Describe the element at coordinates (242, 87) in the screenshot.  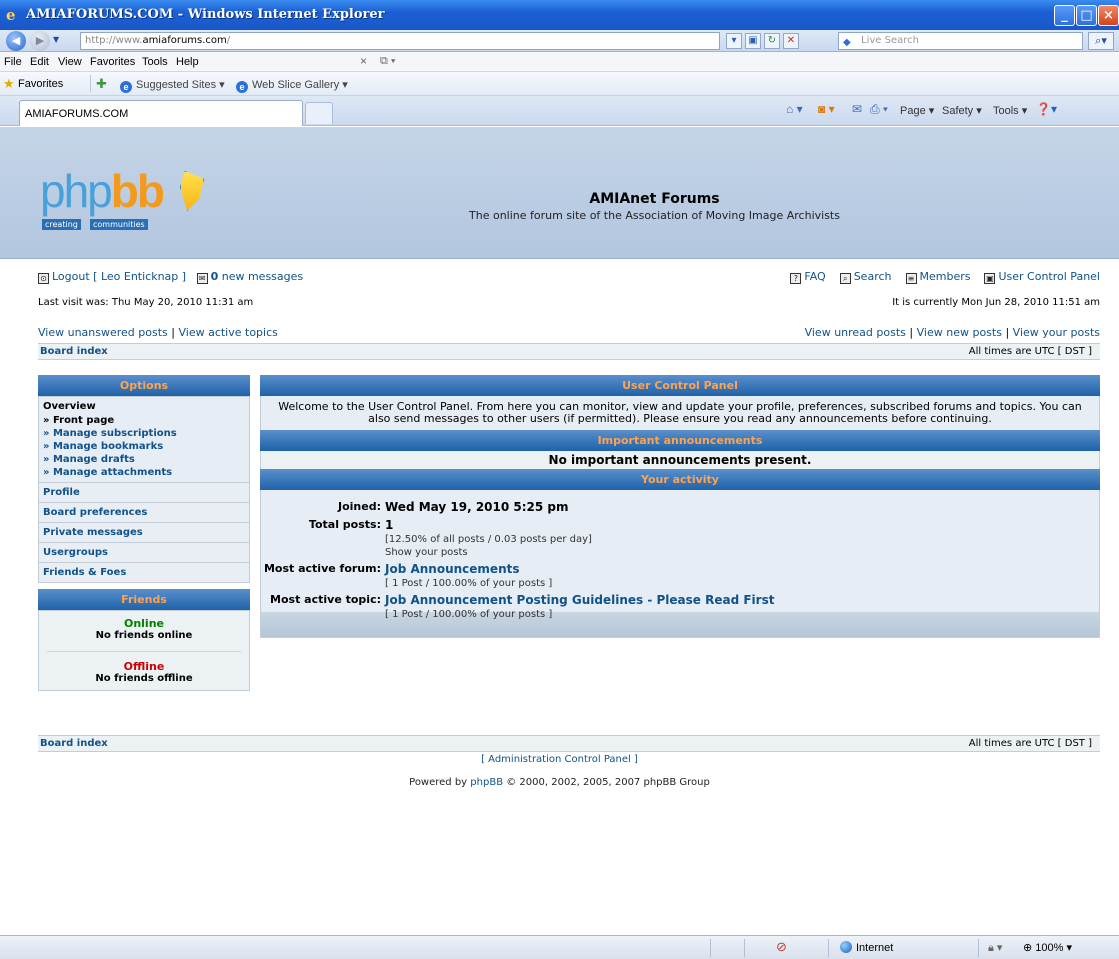
I see `web-slice-icon: e` at that location.